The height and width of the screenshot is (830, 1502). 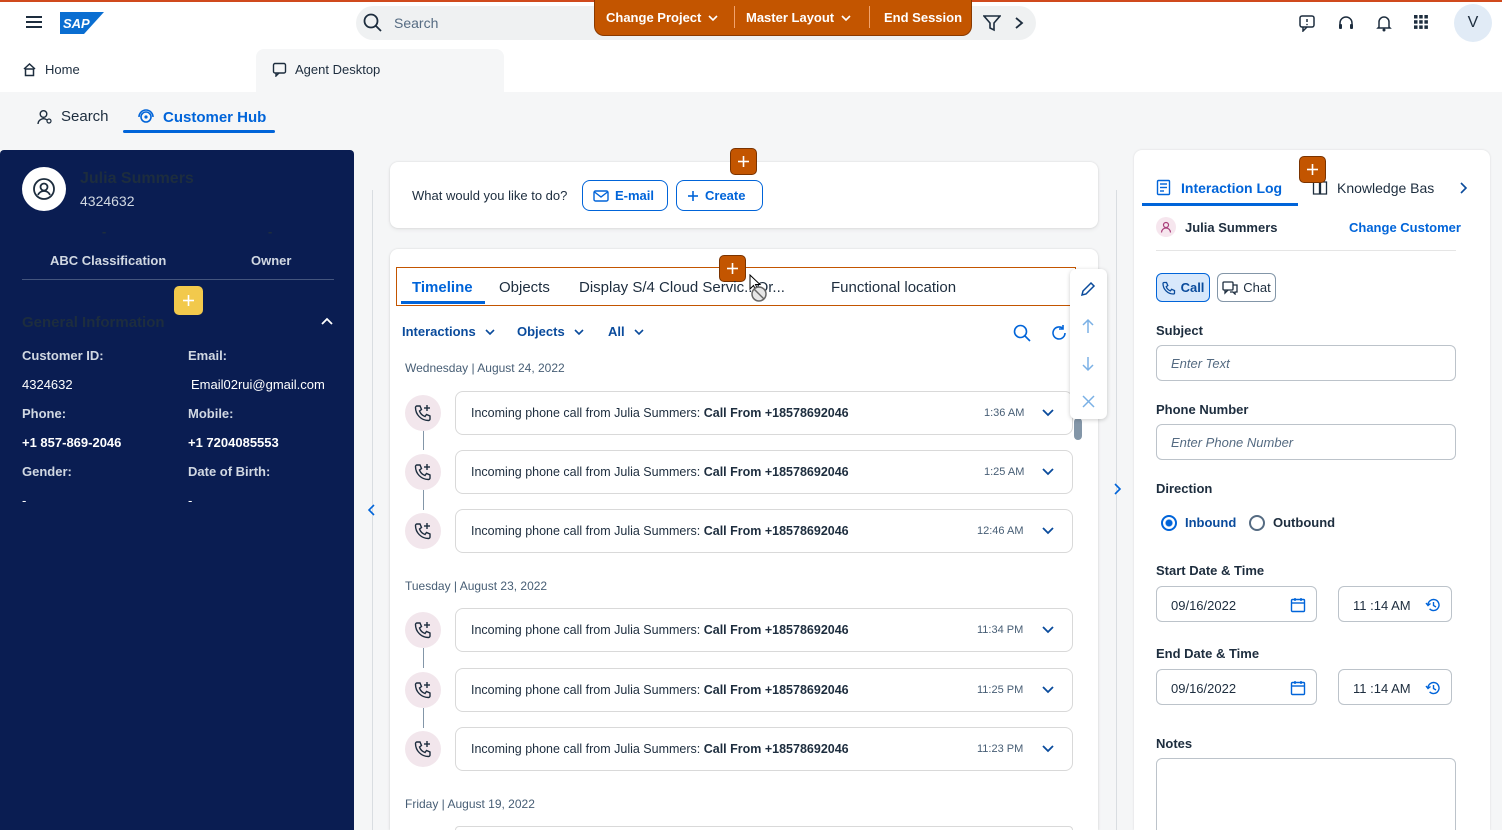 What do you see at coordinates (1088, 288) in the screenshot?
I see `edit-pencil-icon` at bounding box center [1088, 288].